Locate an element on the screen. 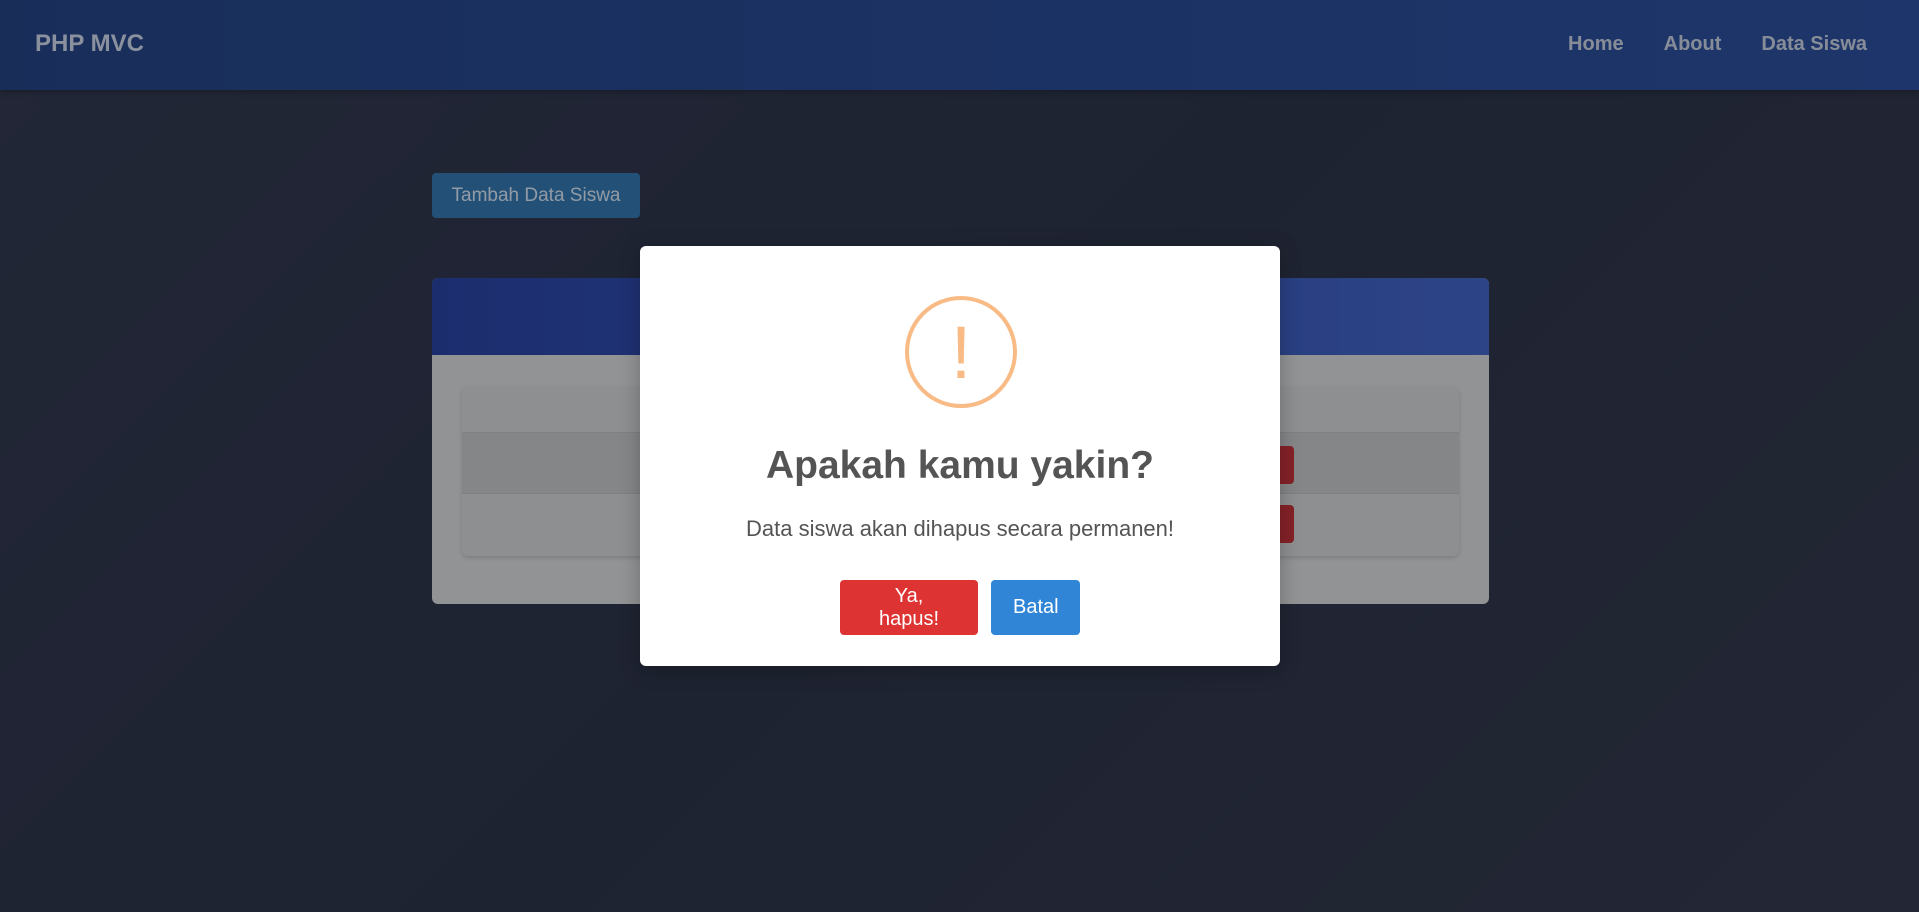  warning-icon: ! is located at coordinates (961, 352).